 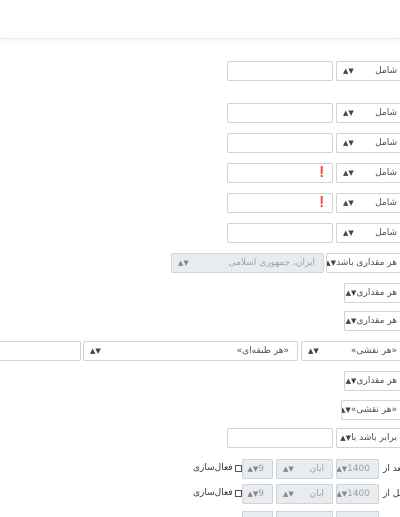 I want to click on date-before-label: قبل از, so click(x=391, y=494).